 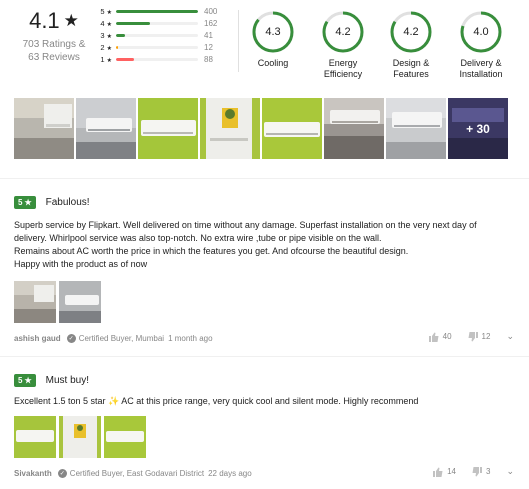 What do you see at coordinates (444, 472) in the screenshot?
I see `upvote-button: 14` at bounding box center [444, 472].